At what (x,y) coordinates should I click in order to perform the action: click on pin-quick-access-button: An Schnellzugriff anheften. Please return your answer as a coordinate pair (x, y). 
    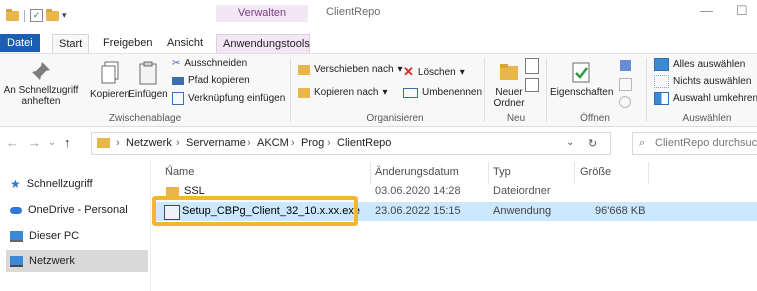
    Looking at the image, I should click on (41, 83).